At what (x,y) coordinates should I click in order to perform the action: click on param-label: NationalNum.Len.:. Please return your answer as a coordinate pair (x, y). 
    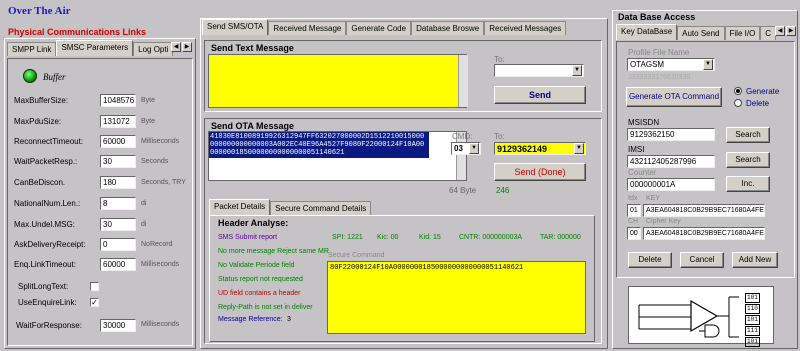
    Looking at the image, I should click on (47, 203).